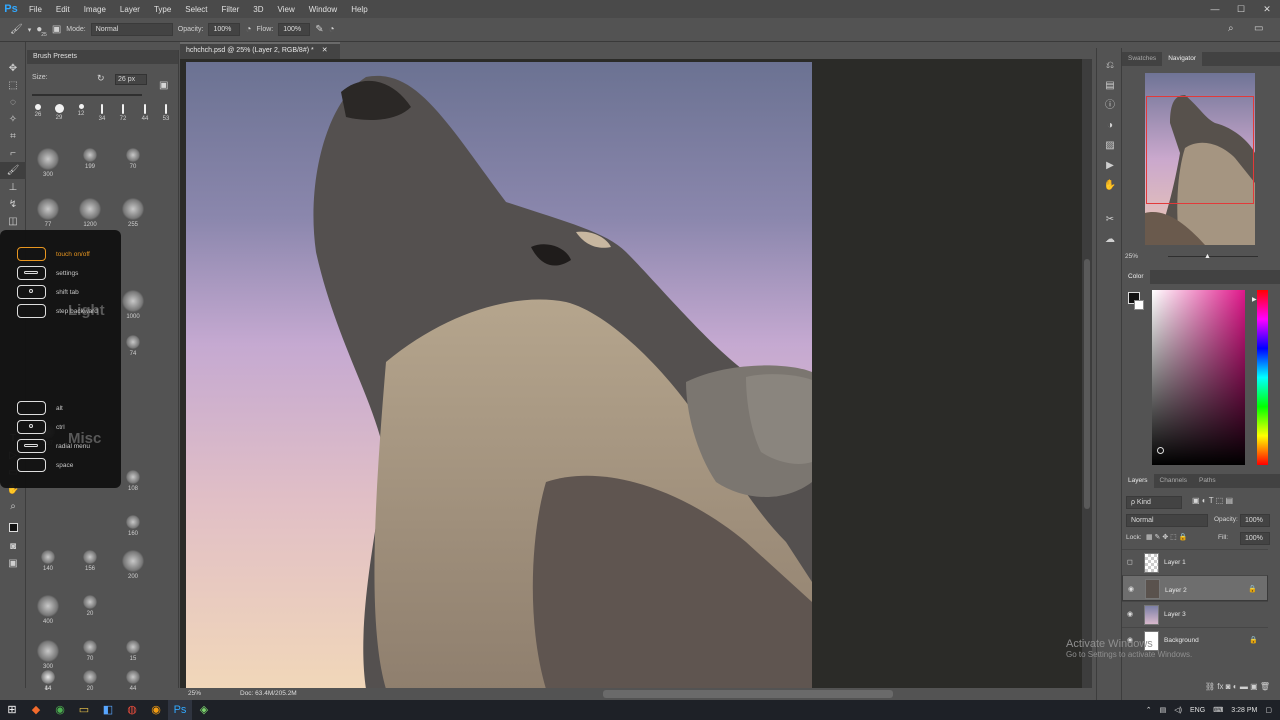  What do you see at coordinates (1258, 28) in the screenshot?
I see `workspace-icon: ▭` at bounding box center [1258, 28].